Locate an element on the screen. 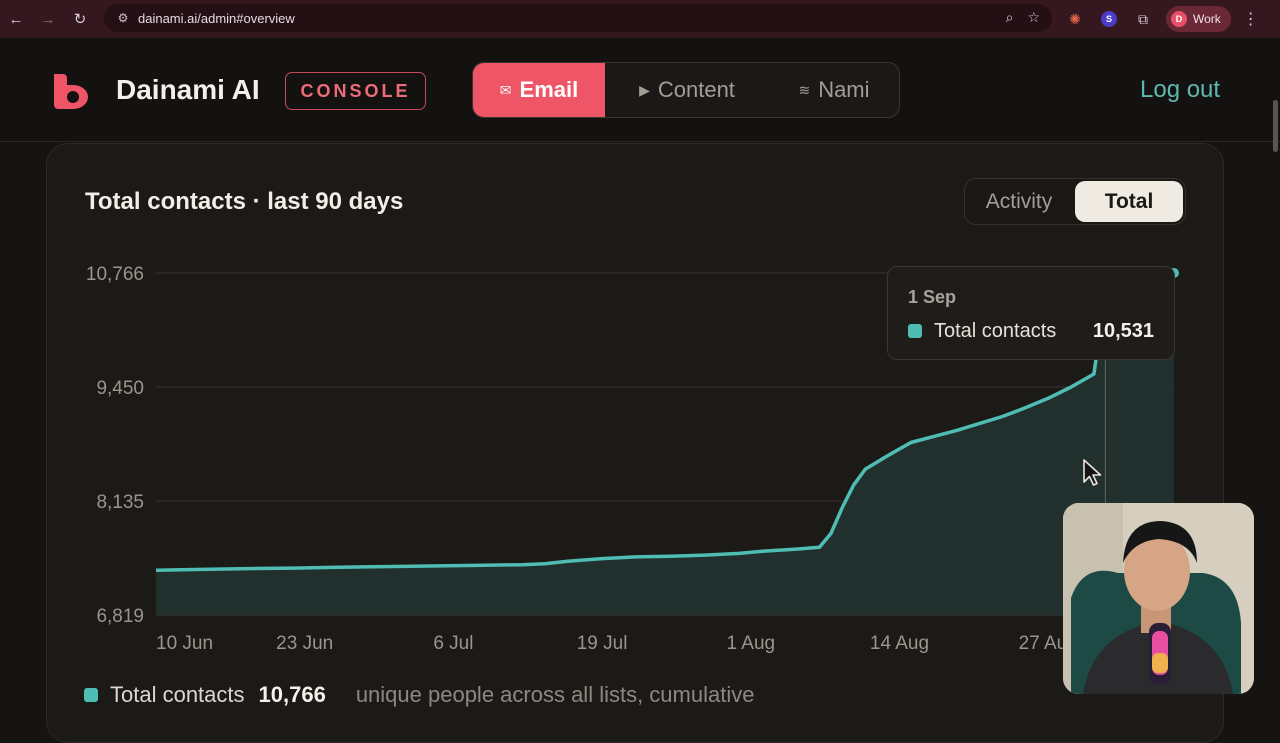 This screenshot has height=743, width=1280. webcam-overlay is located at coordinates (1158, 598).